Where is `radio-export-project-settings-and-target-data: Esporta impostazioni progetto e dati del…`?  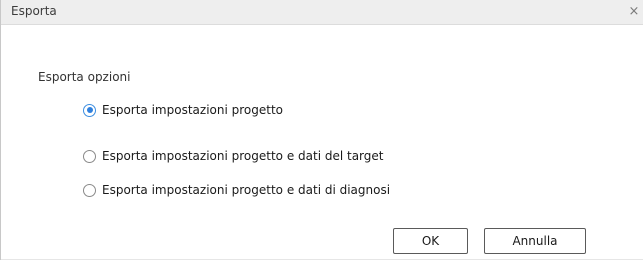 radio-export-project-settings-and-target-data: Esporta impostazioni progetto e dati del… is located at coordinates (233, 156).